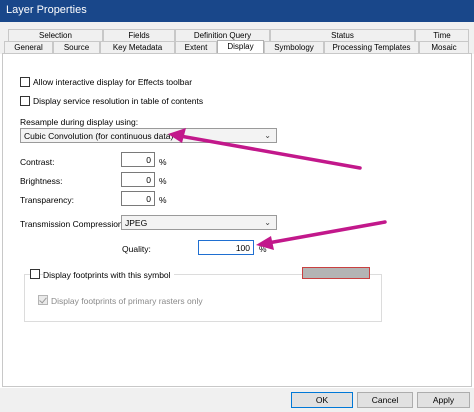 This screenshot has width=474, height=412. What do you see at coordinates (108, 275) in the screenshot?
I see `footprints-label: Display footprints with this symbol` at bounding box center [108, 275].